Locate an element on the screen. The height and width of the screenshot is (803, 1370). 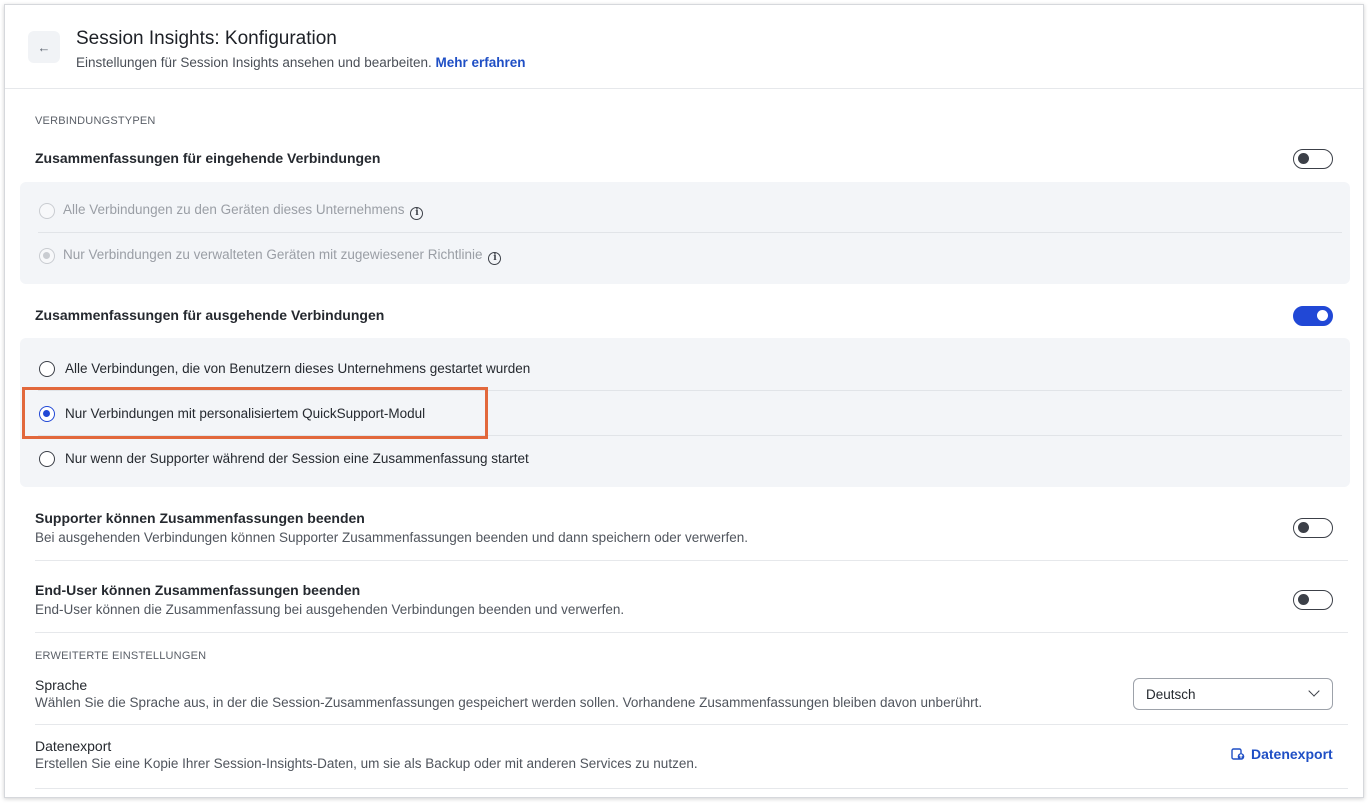
export-icon is located at coordinates (1238, 754).